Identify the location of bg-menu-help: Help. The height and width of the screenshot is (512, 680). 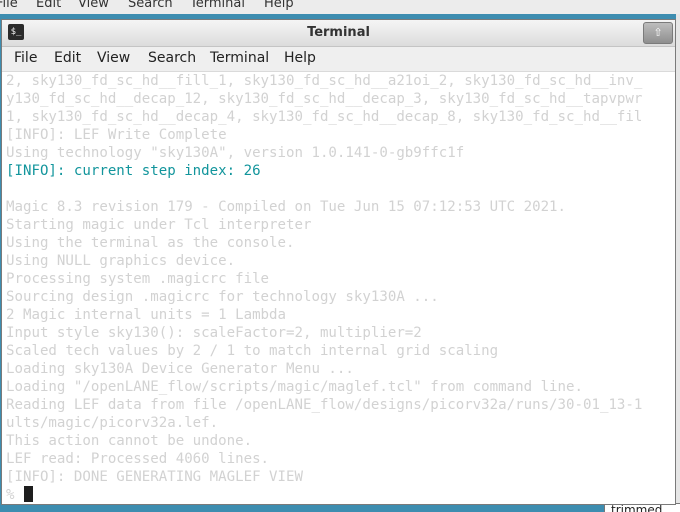
(279, 5).